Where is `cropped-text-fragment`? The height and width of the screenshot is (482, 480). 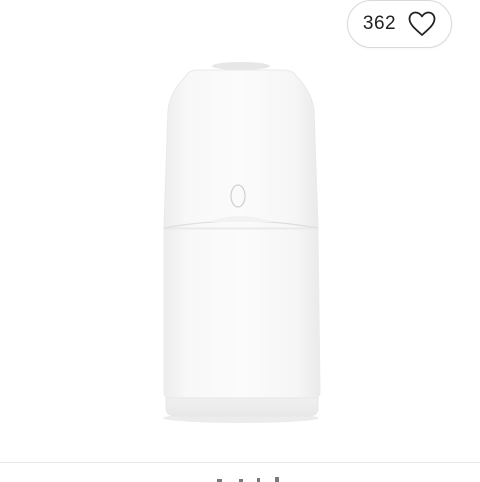 cropped-text-fragment is located at coordinates (248, 479).